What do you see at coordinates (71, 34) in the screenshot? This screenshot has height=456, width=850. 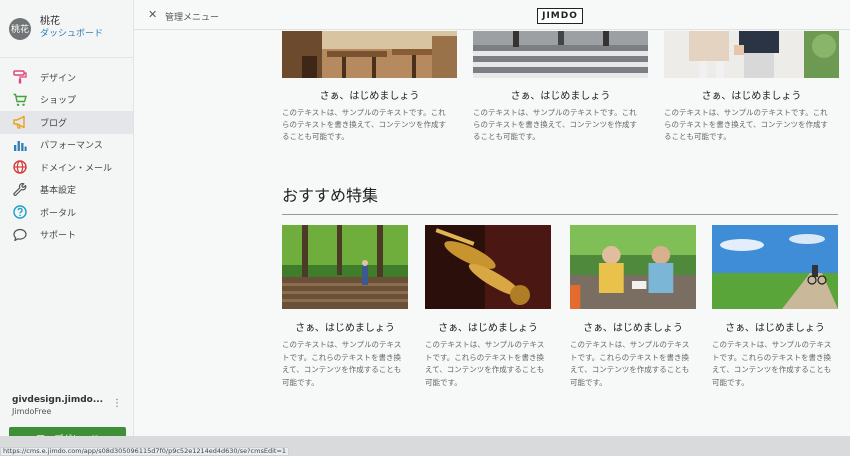 I see `dashboard-link: ダッシュボード` at bounding box center [71, 34].